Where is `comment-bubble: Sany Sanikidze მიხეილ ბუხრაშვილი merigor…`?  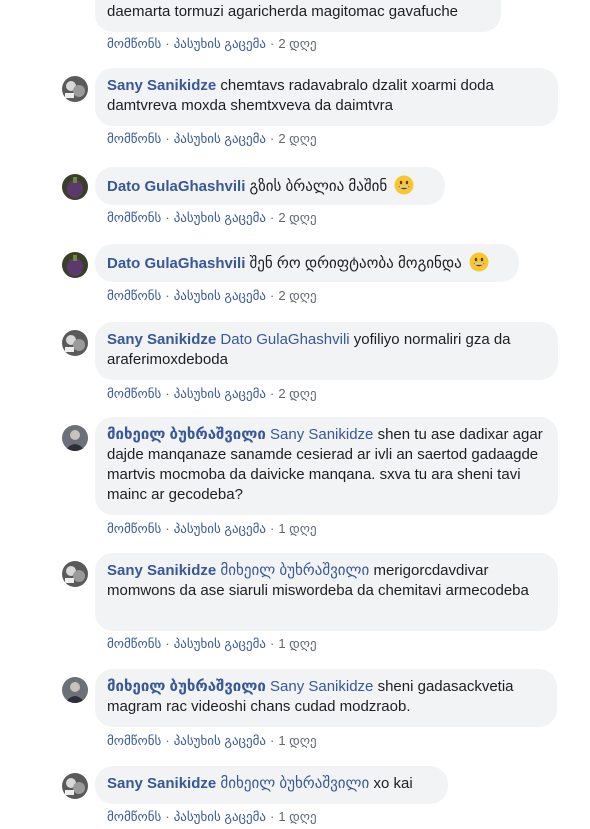
comment-bubble: Sany Sanikidze მიხეილ ბუხრაშვილი merigor… is located at coordinates (326, 592).